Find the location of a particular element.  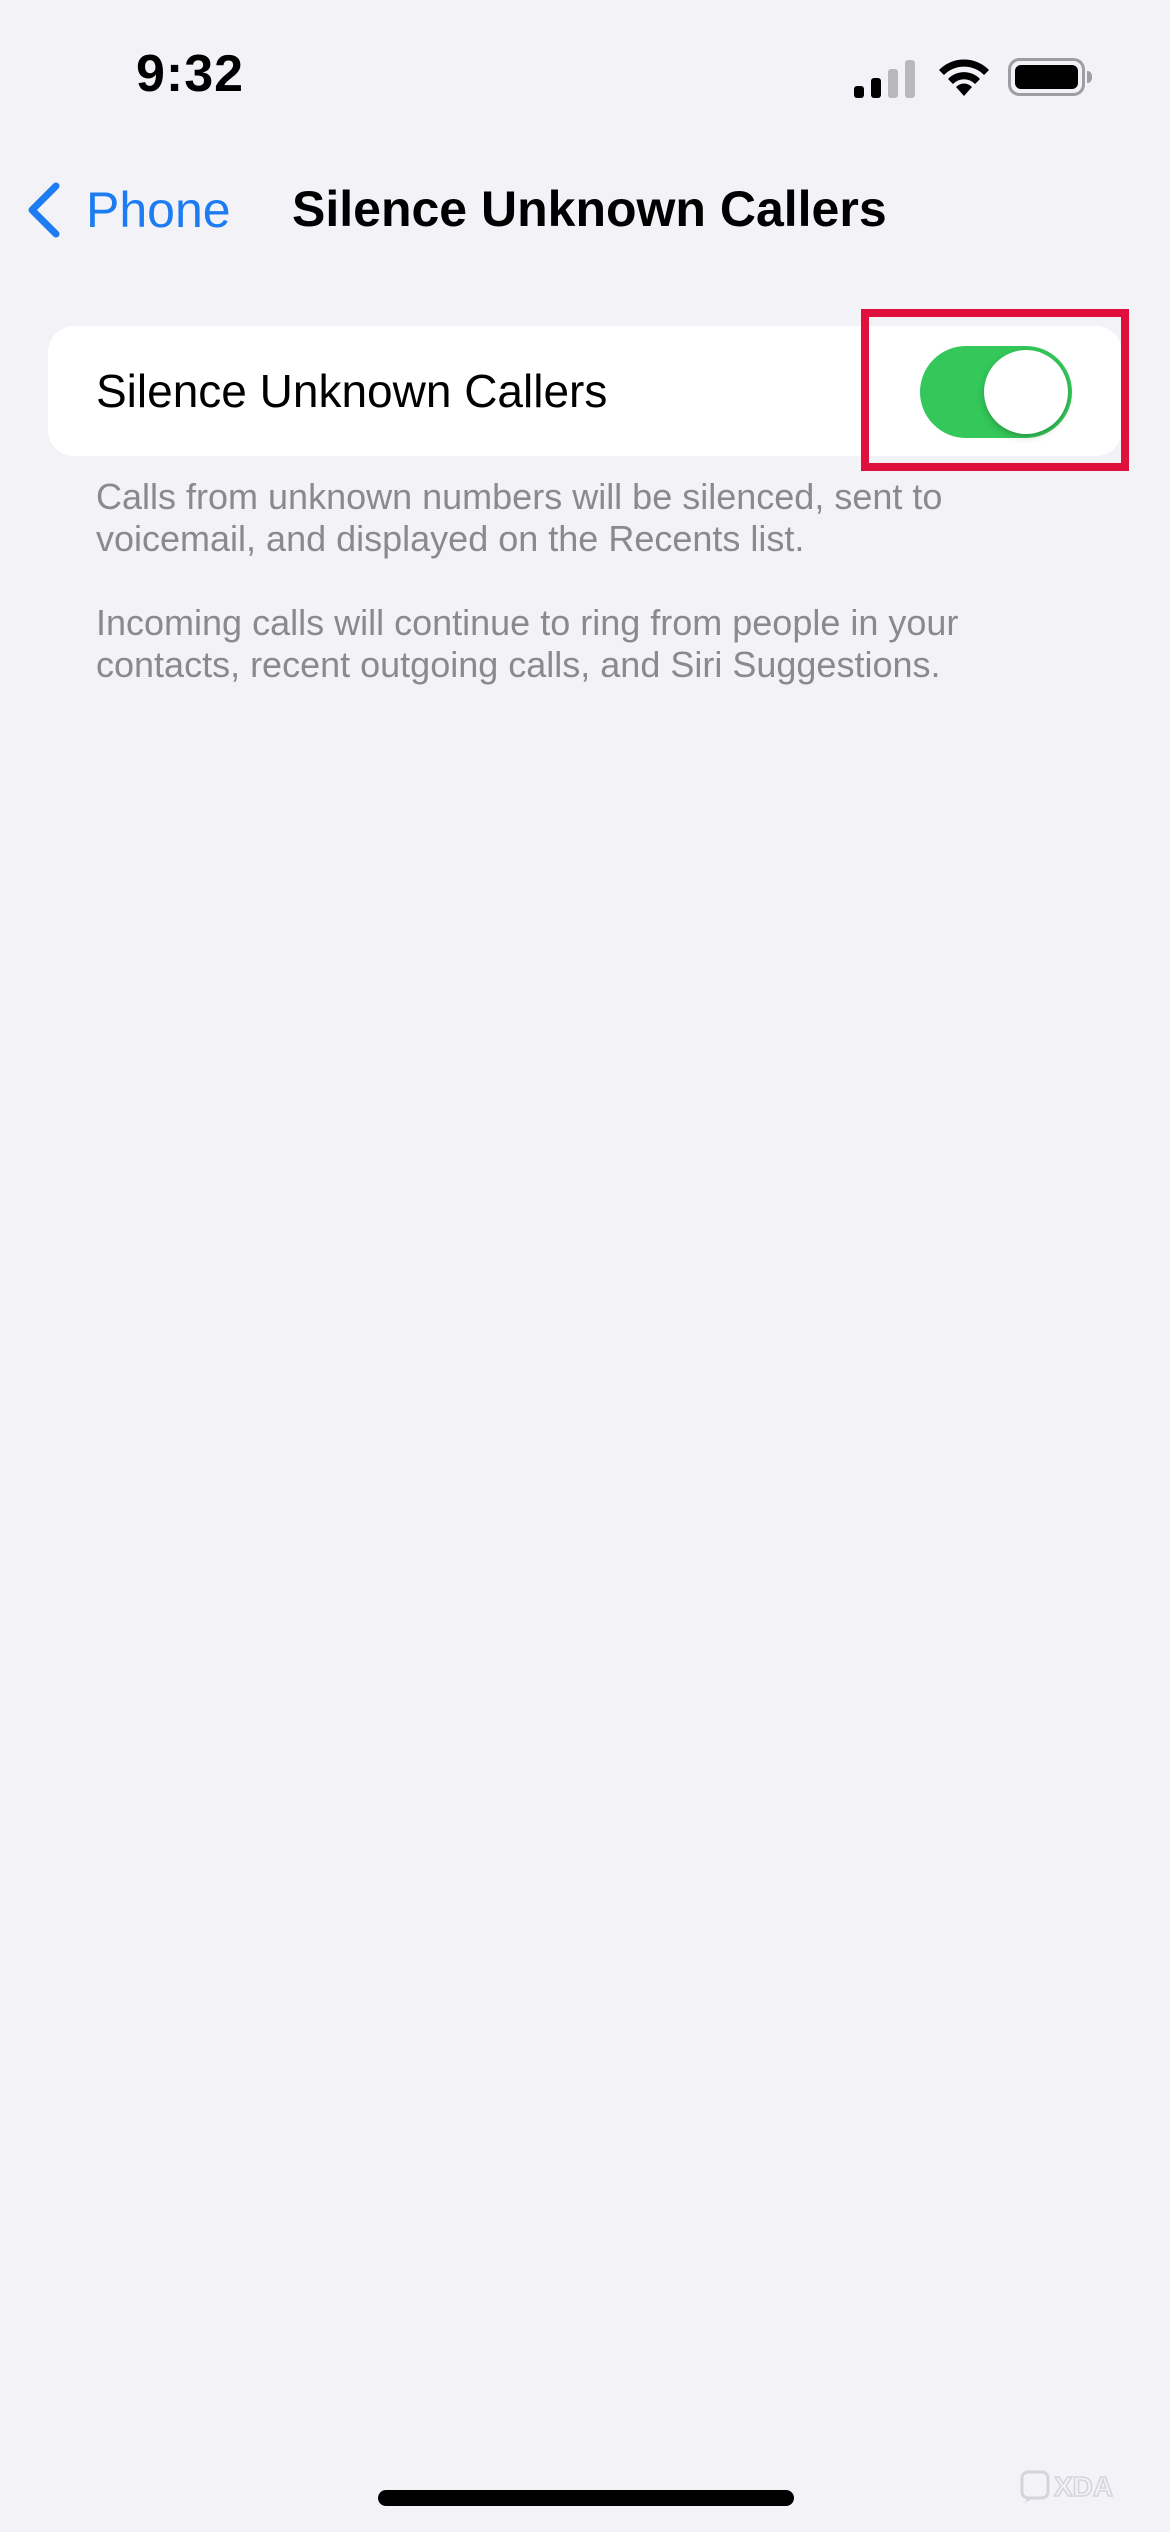

battery-icon is located at coordinates (1050, 77).